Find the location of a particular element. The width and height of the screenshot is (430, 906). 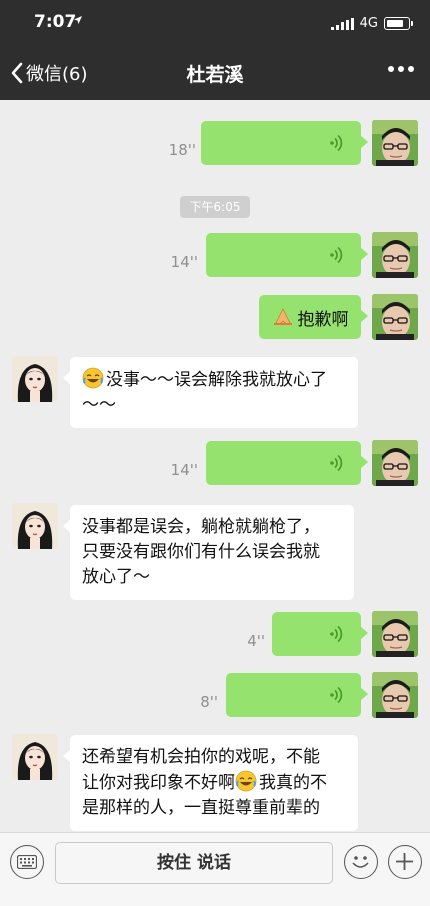

status-indicators: 4G is located at coordinates (371, 23).